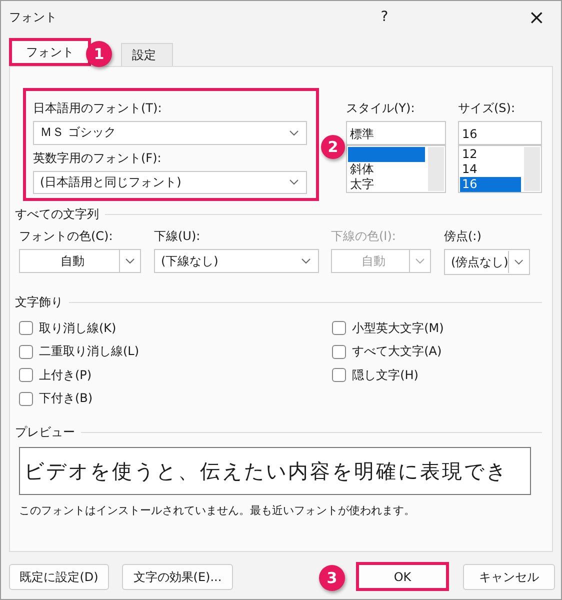 Image resolution: width=562 pixels, height=600 pixels. Describe the element at coordinates (402, 576) in the screenshot. I see `dialog-button: OK` at that location.